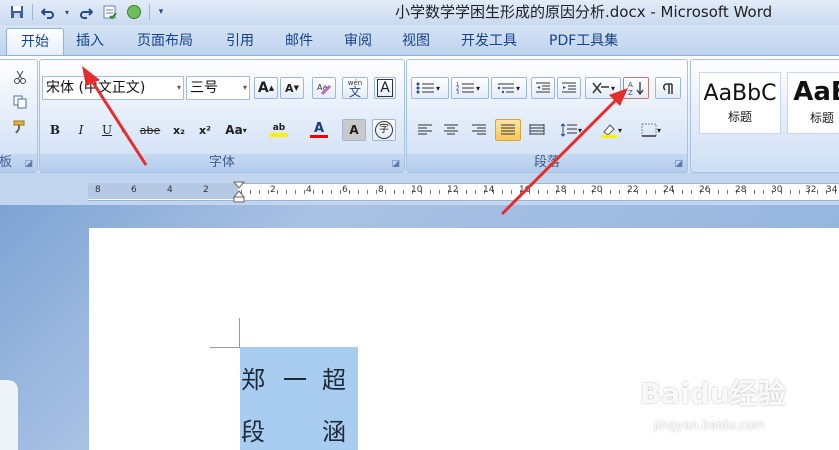 The width and height of the screenshot is (839, 450). Describe the element at coordinates (253, 432) in the screenshot. I see `cell-text: 段` at that location.